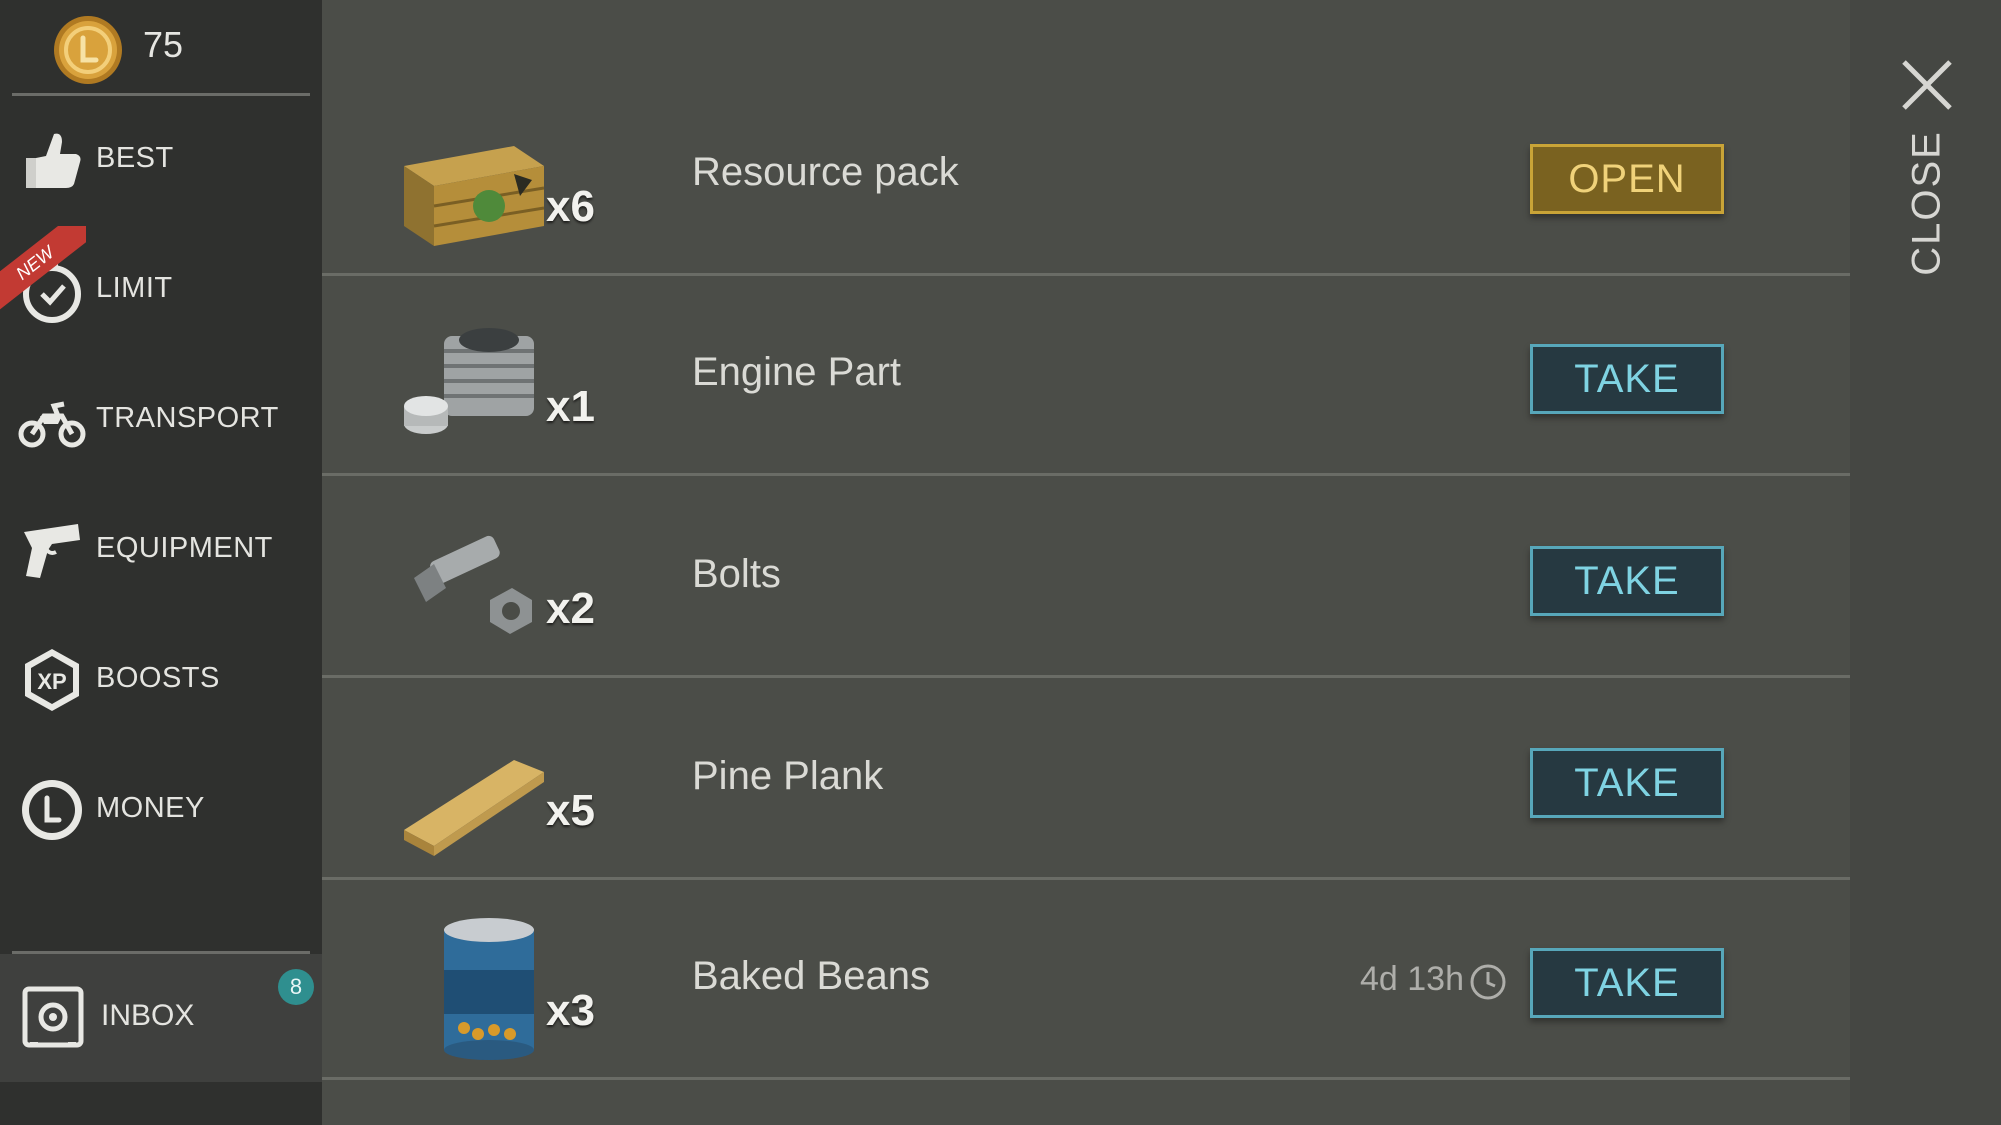  I want to click on sidebar-item-boosts: XP BOOSTS, so click(161, 679).